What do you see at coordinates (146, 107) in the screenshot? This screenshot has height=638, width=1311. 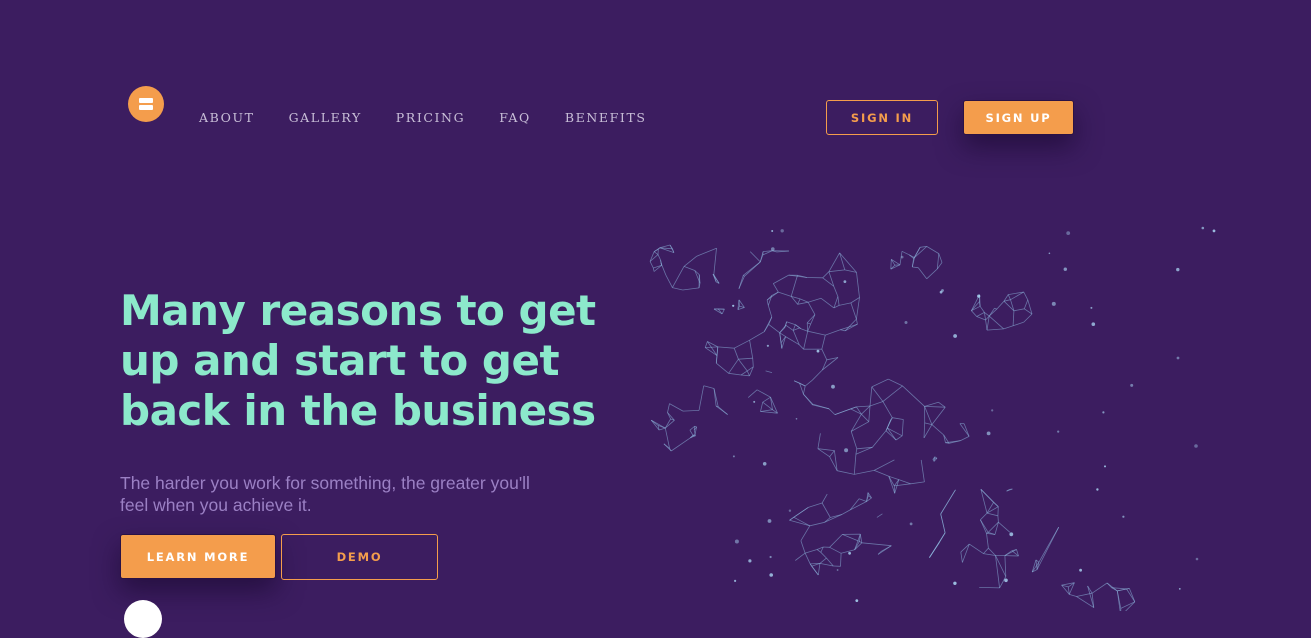 I see `logo-bar-bottom` at bounding box center [146, 107].